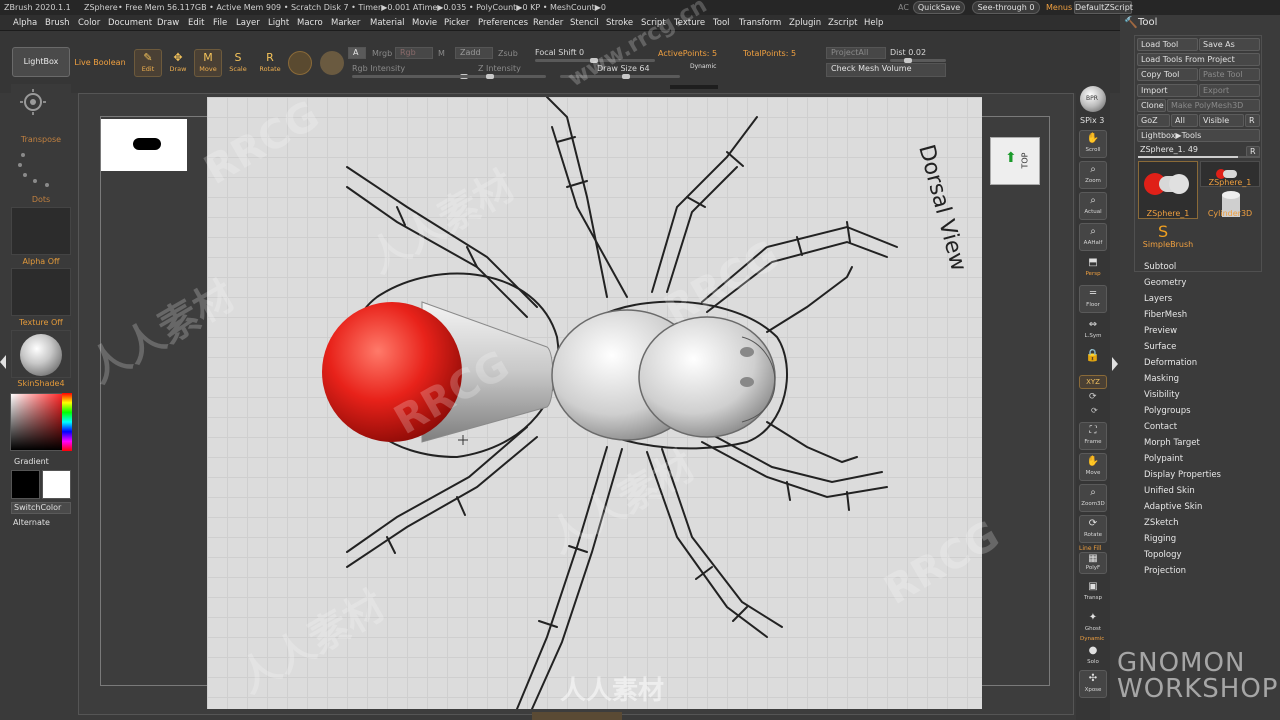 This screenshot has height=720, width=1280. Describe the element at coordinates (577, 716) in the screenshot. I see `bottom-tray-toggle` at that location.